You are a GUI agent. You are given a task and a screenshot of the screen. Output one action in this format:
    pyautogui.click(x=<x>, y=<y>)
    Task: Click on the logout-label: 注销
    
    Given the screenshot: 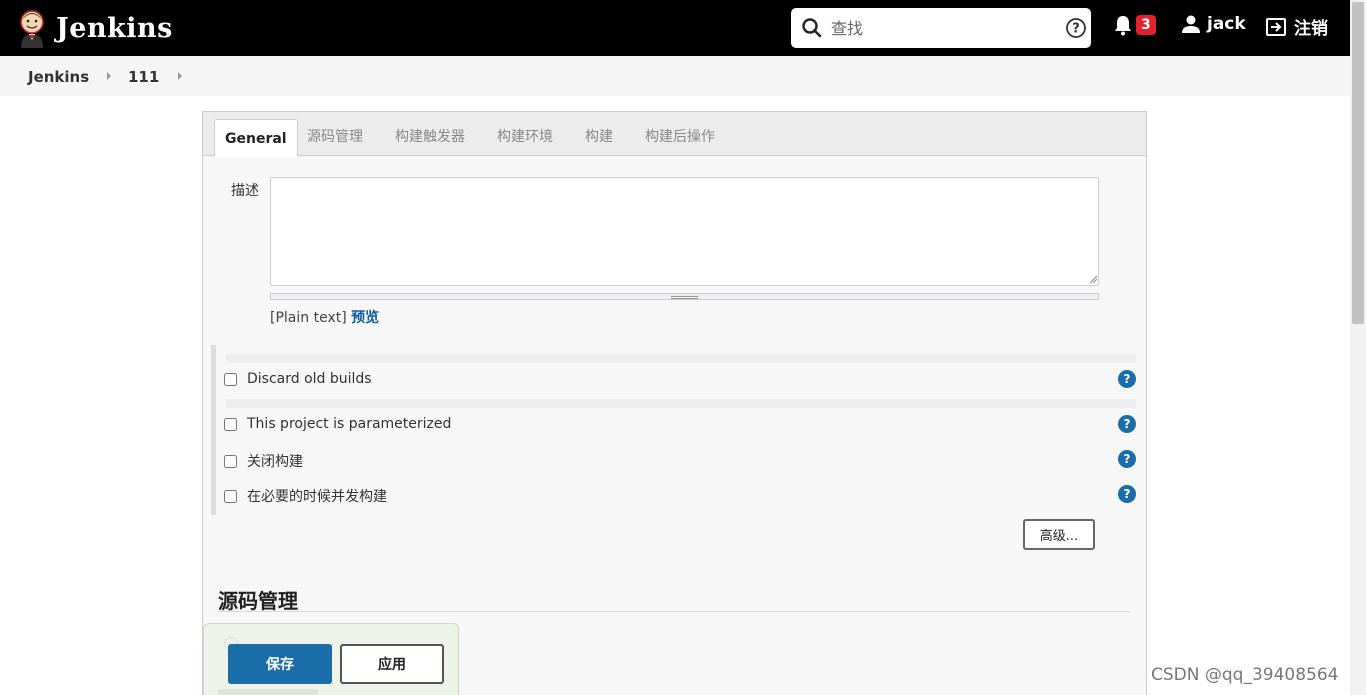 What is the action you would take?
    pyautogui.click(x=1311, y=26)
    